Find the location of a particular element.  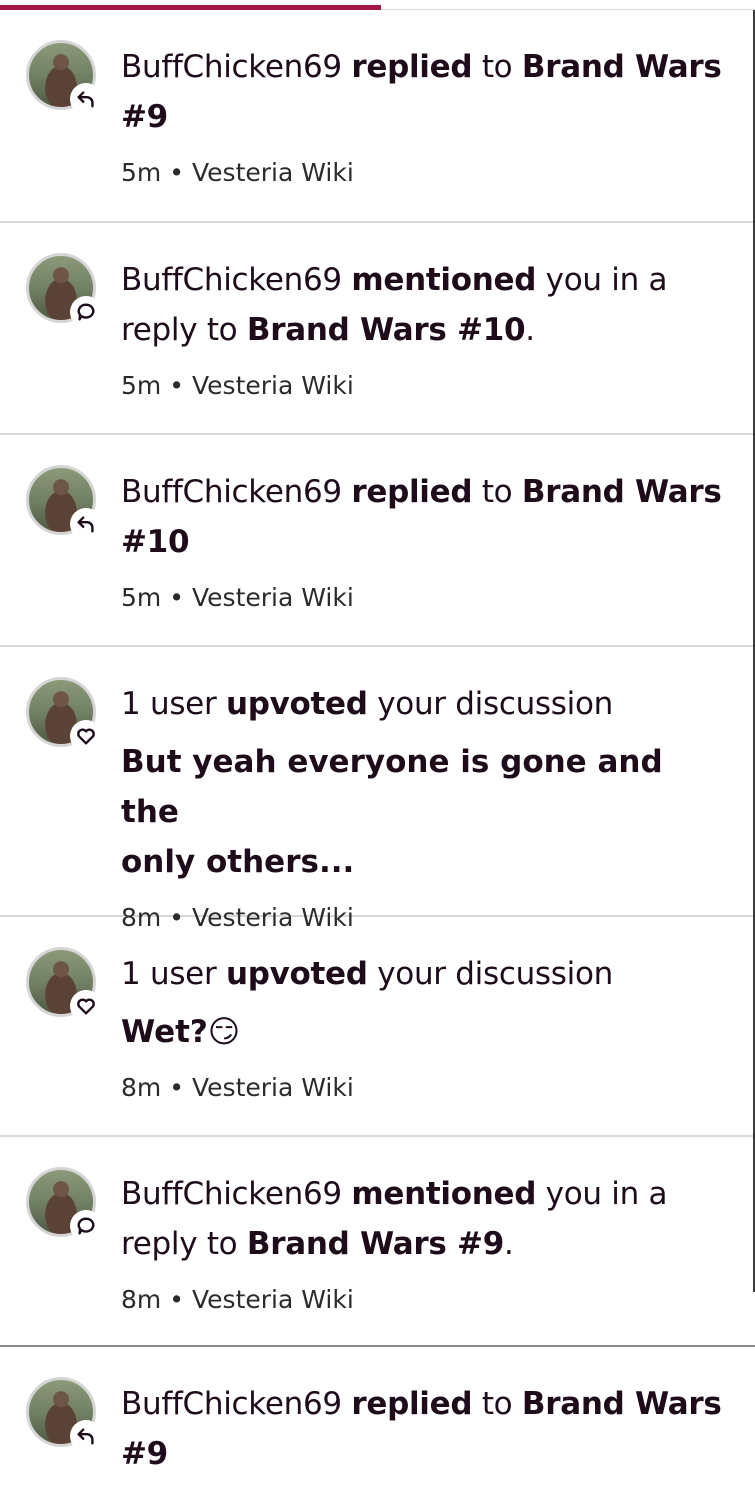

notification-item-partial: BuffChicken69 replied to Brand Wars #9 is located at coordinates (377, 1425).